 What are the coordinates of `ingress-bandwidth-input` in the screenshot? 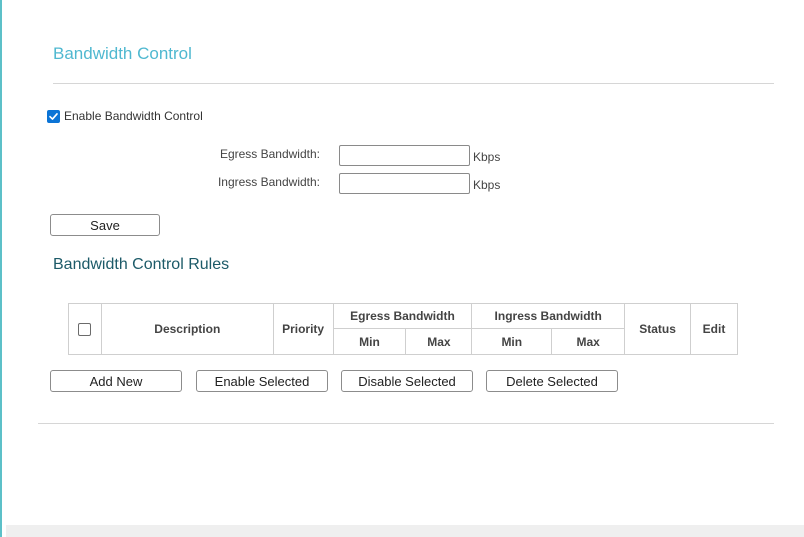 It's located at (404, 183).